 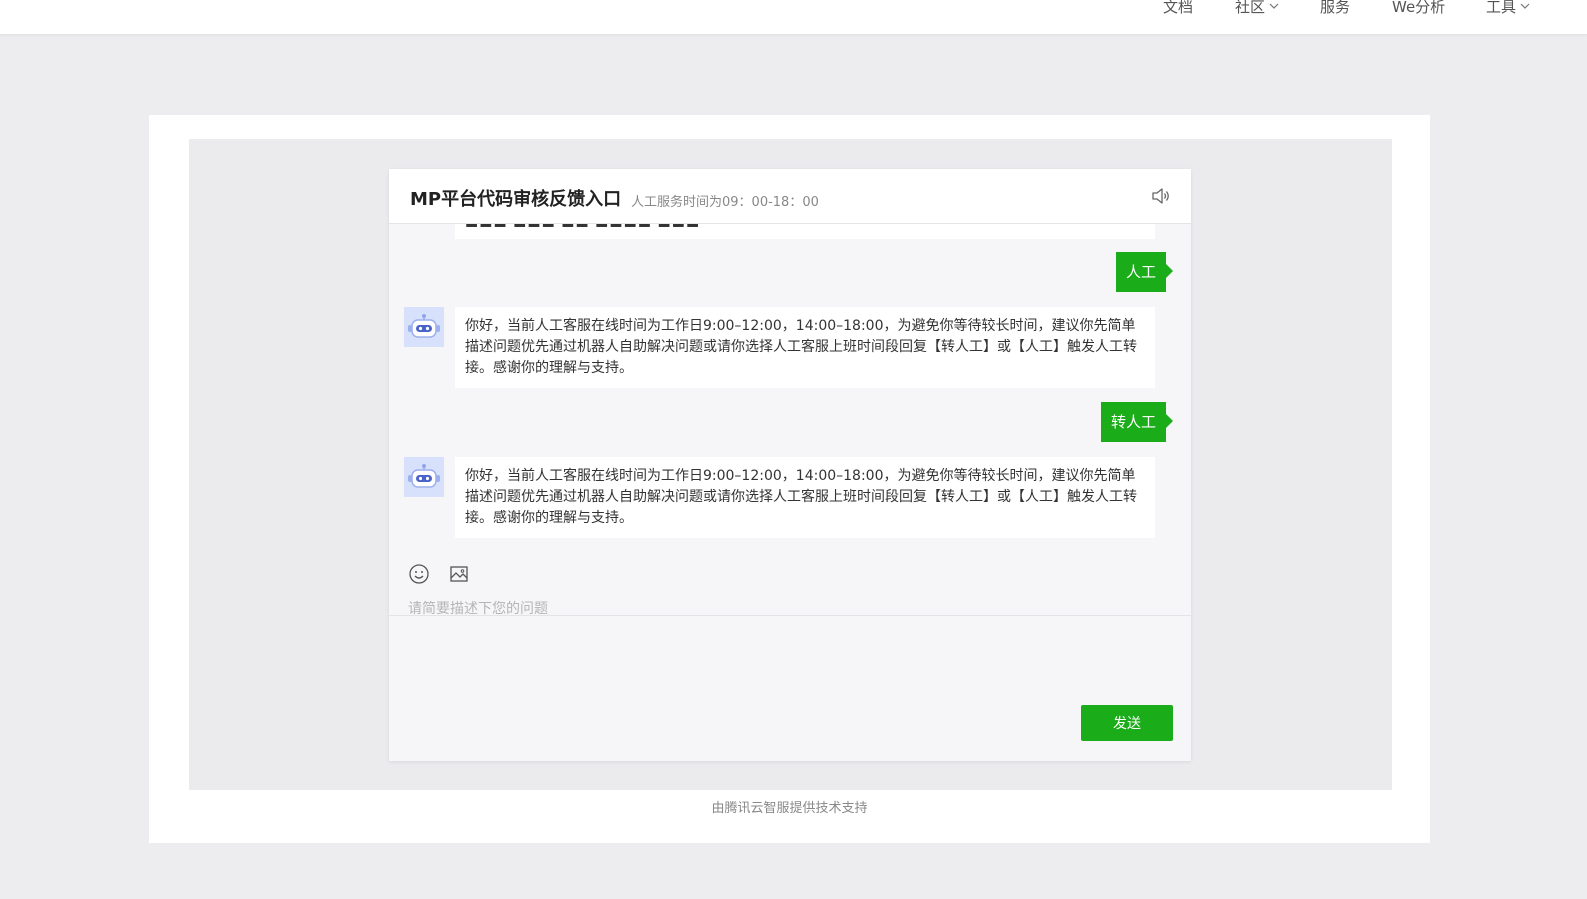 What do you see at coordinates (788, 638) in the screenshot?
I see `message-input` at bounding box center [788, 638].